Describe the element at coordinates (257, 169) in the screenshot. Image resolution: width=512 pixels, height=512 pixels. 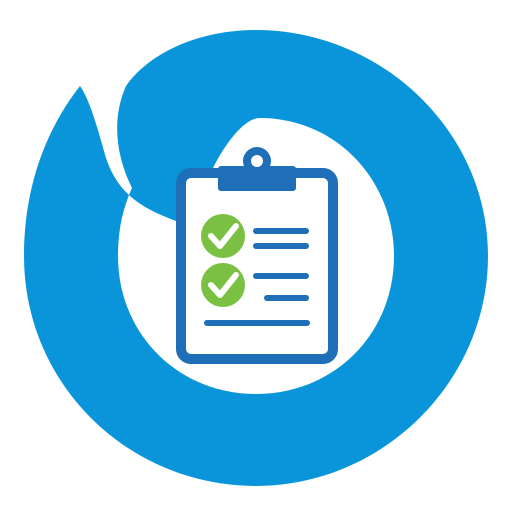
I see `clipboard-clip` at that location.